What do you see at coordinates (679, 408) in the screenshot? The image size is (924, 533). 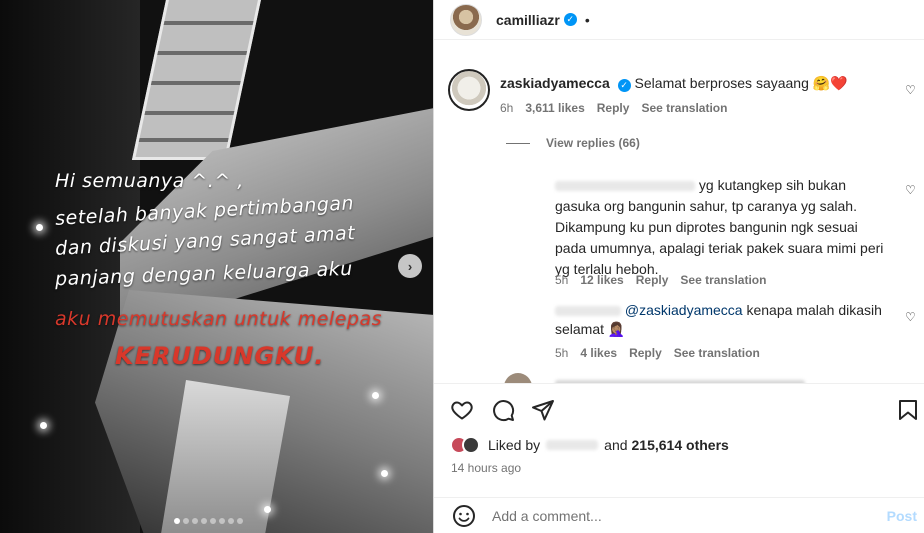 I see `post-actions-bar` at bounding box center [679, 408].